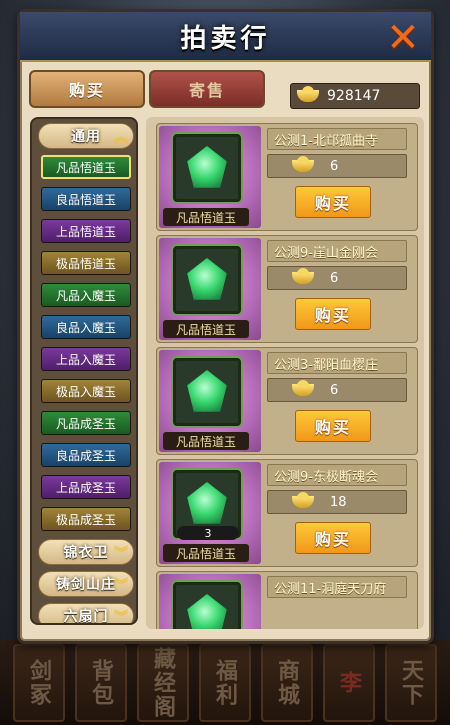 This screenshot has height=725, width=450. What do you see at coordinates (121, 138) in the screenshot?
I see `chevron-up-icon: ︽` at bounding box center [121, 138].